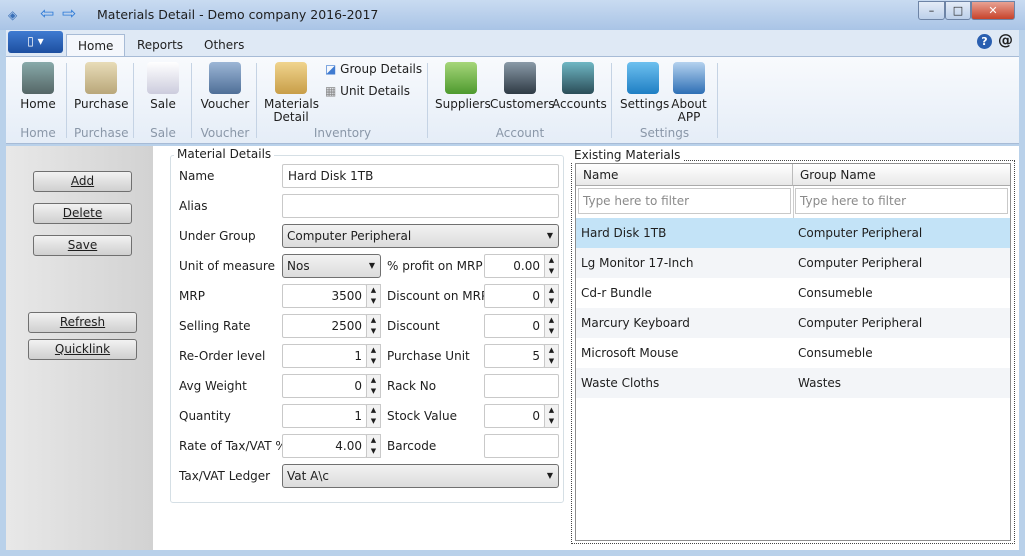 The height and width of the screenshot is (556, 1025). I want to click on about-icon: @, so click(1005, 40).